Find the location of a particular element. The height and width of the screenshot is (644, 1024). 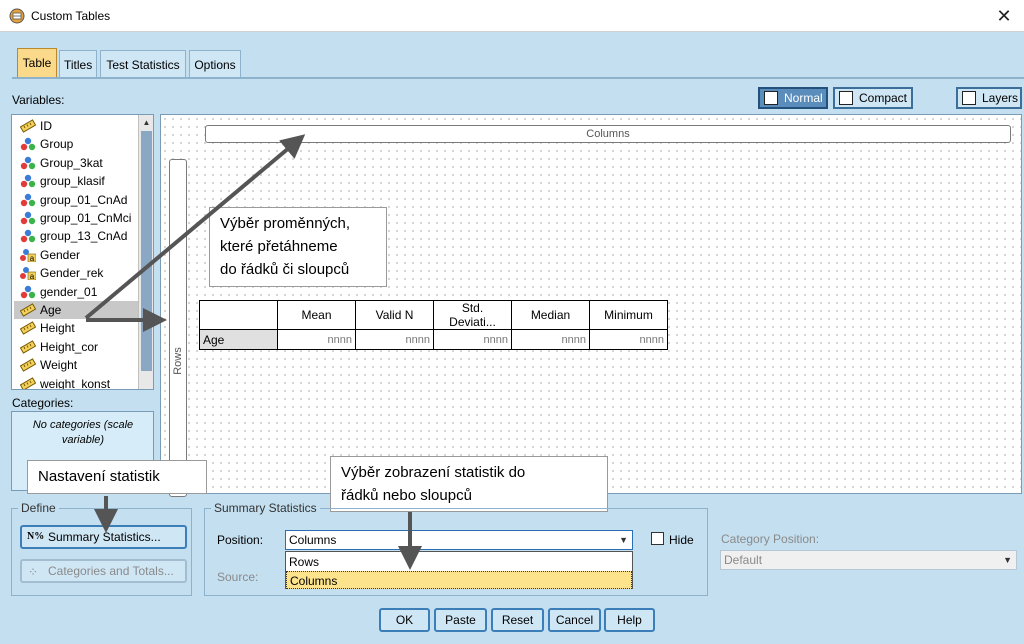

scroll-thumb is located at coordinates (146, 251).